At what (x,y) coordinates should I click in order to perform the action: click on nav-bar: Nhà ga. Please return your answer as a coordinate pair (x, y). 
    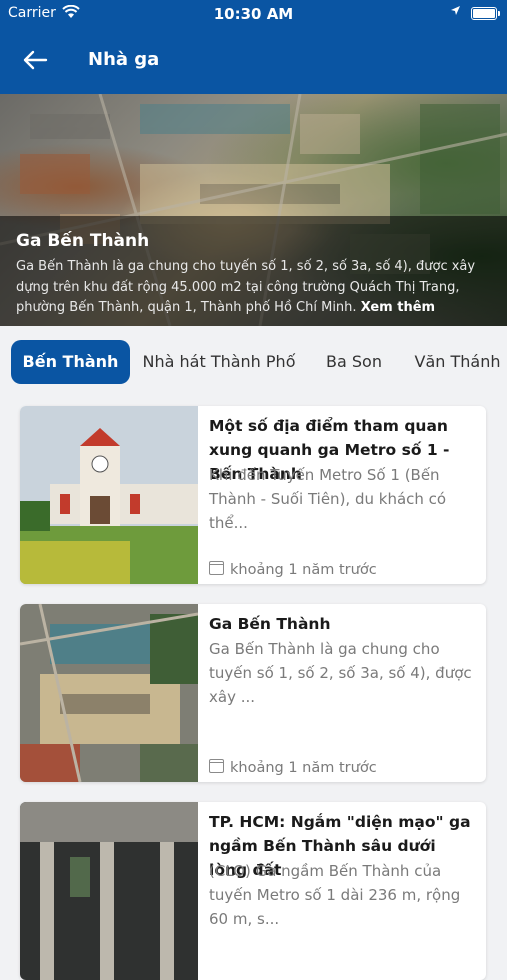
    Looking at the image, I should click on (253, 61).